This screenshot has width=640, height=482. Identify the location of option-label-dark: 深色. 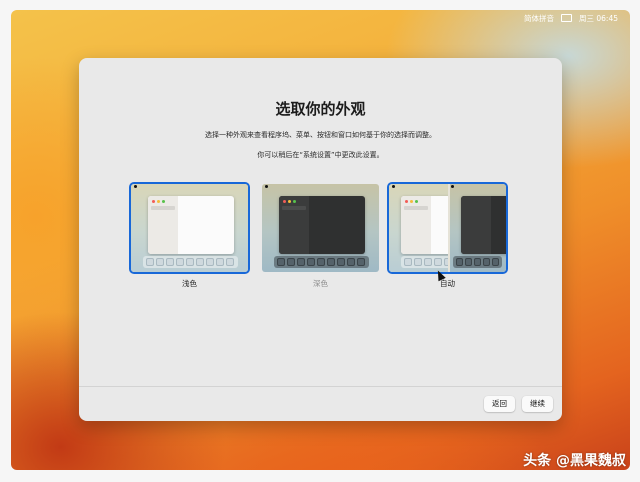
(320, 283).